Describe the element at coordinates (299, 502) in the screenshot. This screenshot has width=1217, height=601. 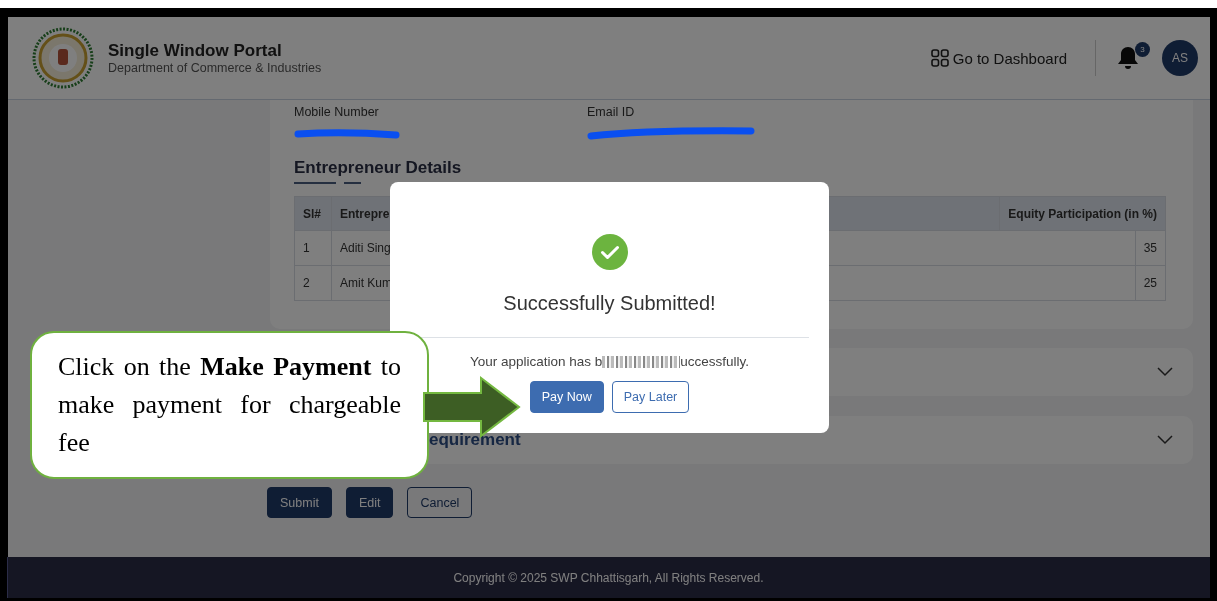
I see `form-button: Submit` at that location.